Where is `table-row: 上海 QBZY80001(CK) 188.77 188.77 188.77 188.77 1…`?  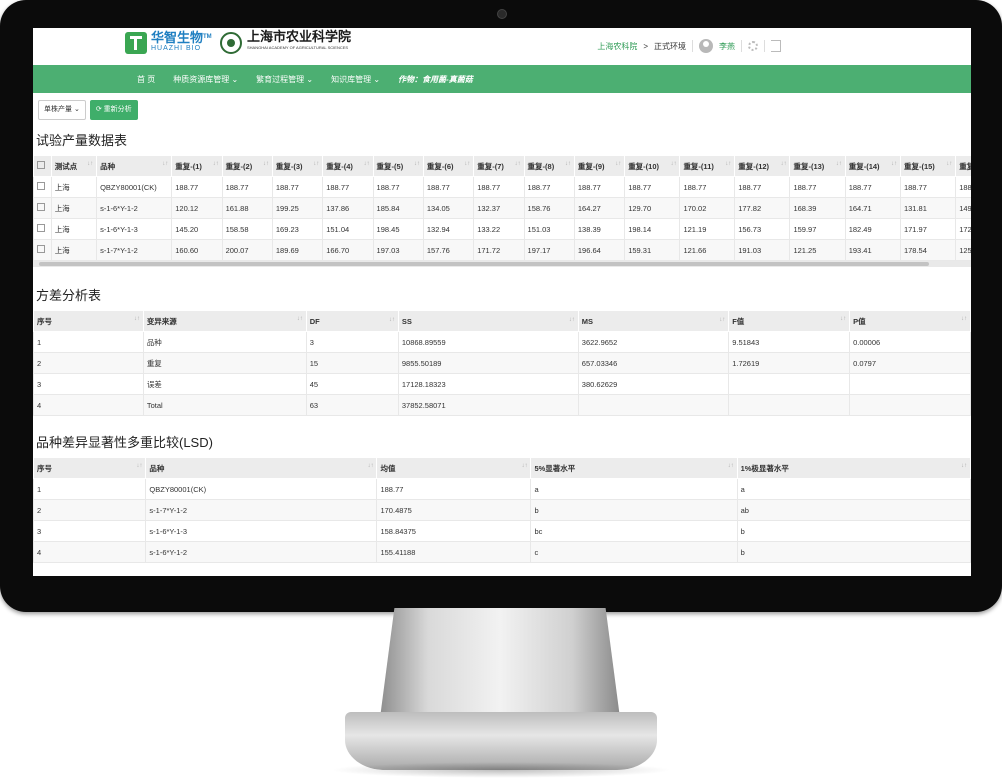
table-row: 上海 QBZY80001(CK) 188.77 188.77 188.77 188.77 1… is located at coordinates (502, 187).